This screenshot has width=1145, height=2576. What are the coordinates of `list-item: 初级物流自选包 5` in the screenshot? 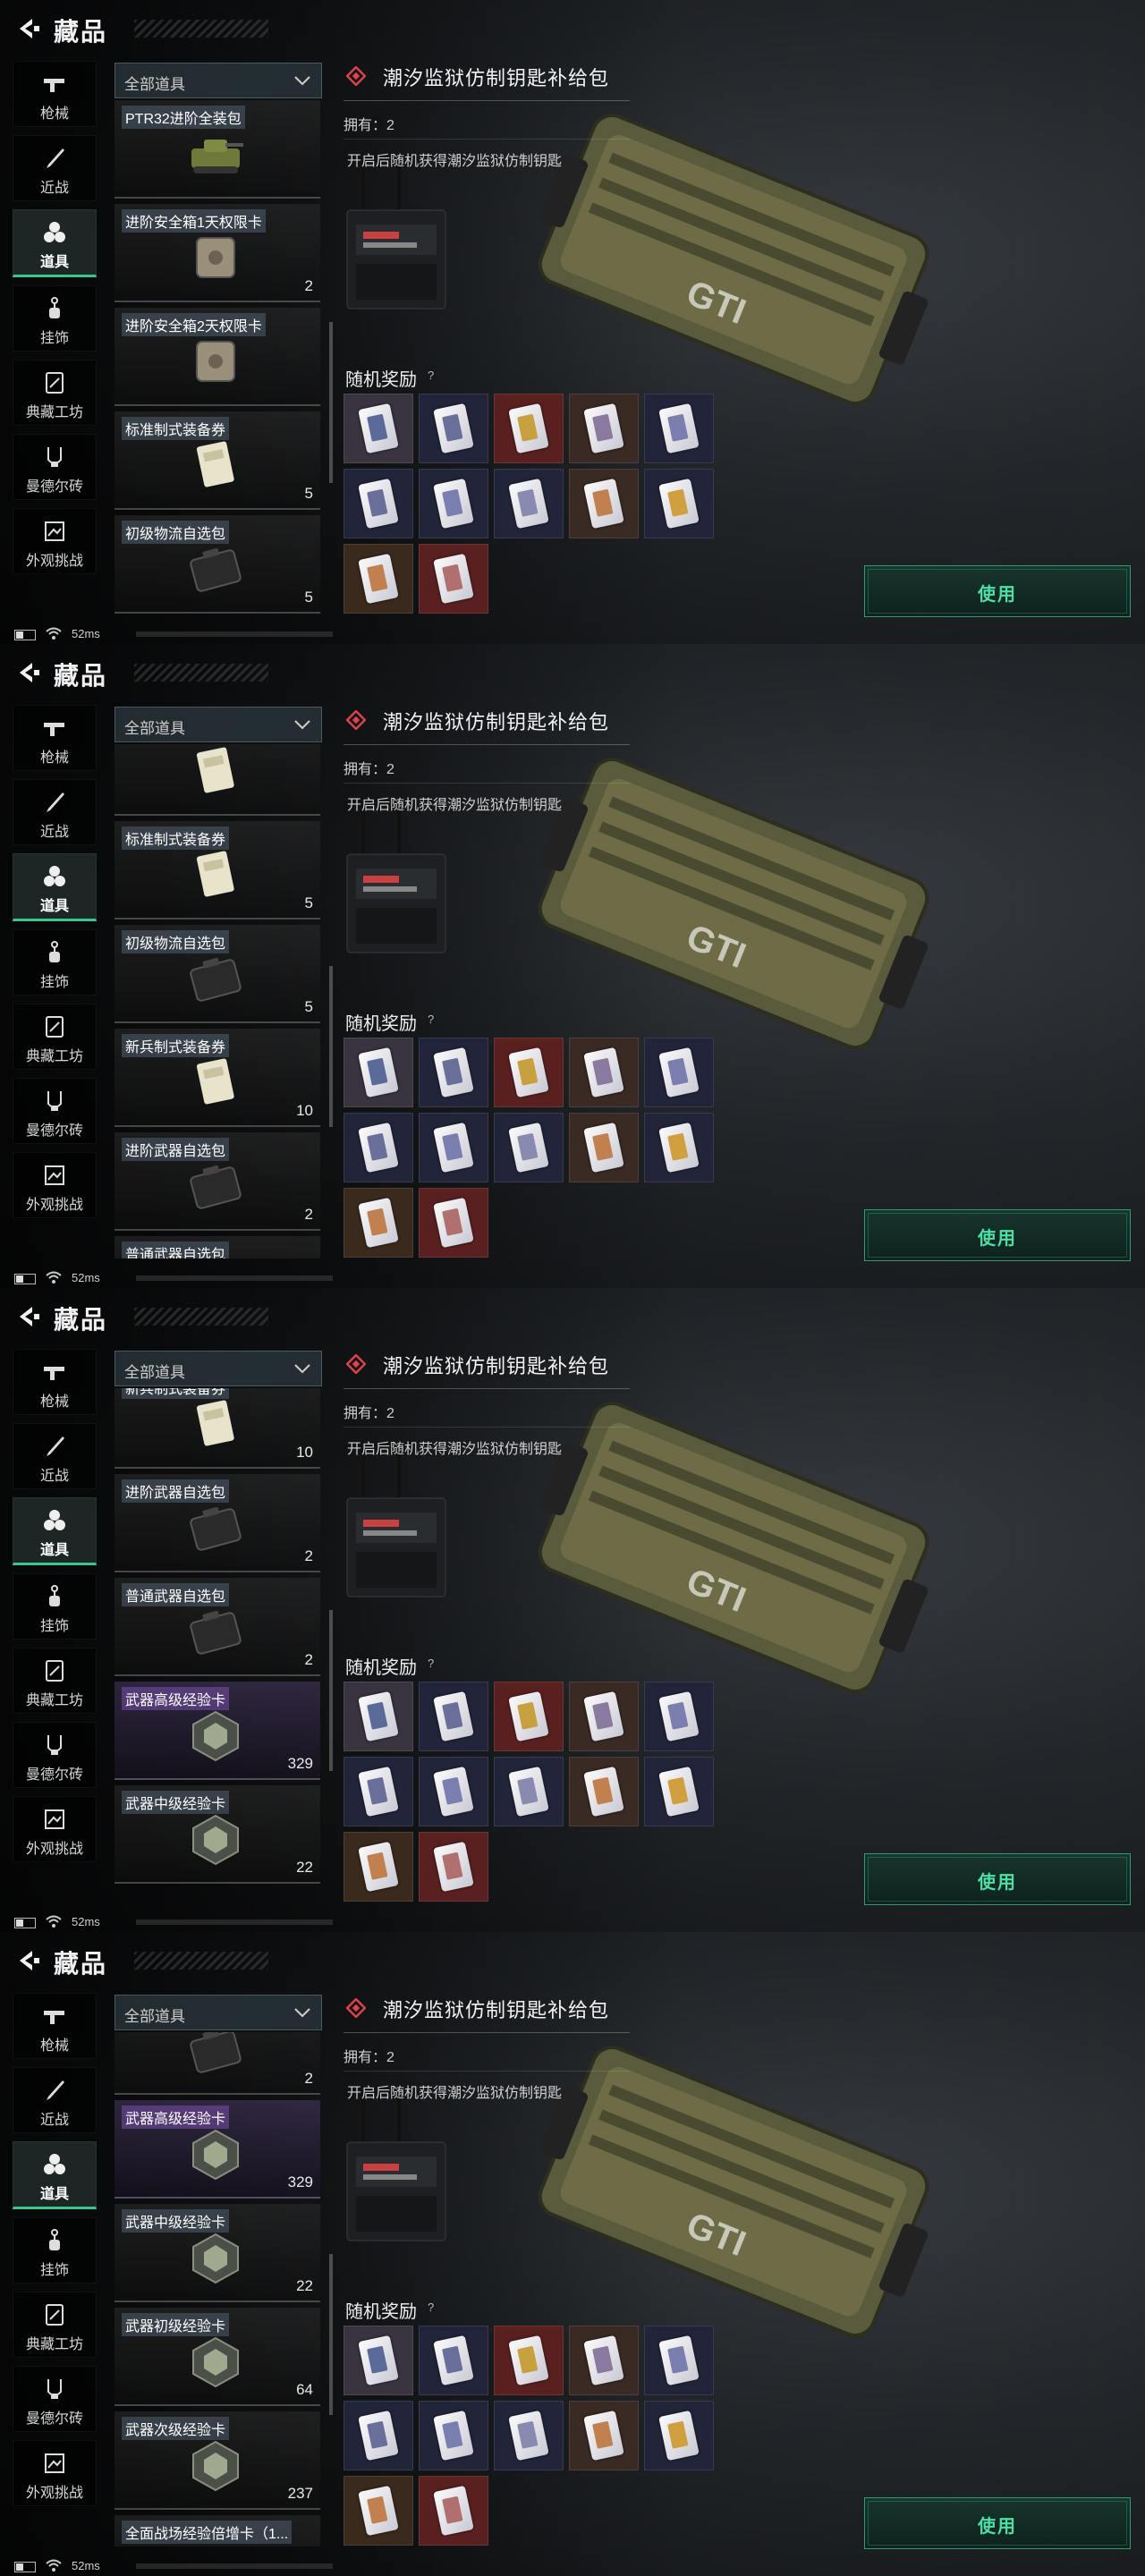 It's located at (217, 564).